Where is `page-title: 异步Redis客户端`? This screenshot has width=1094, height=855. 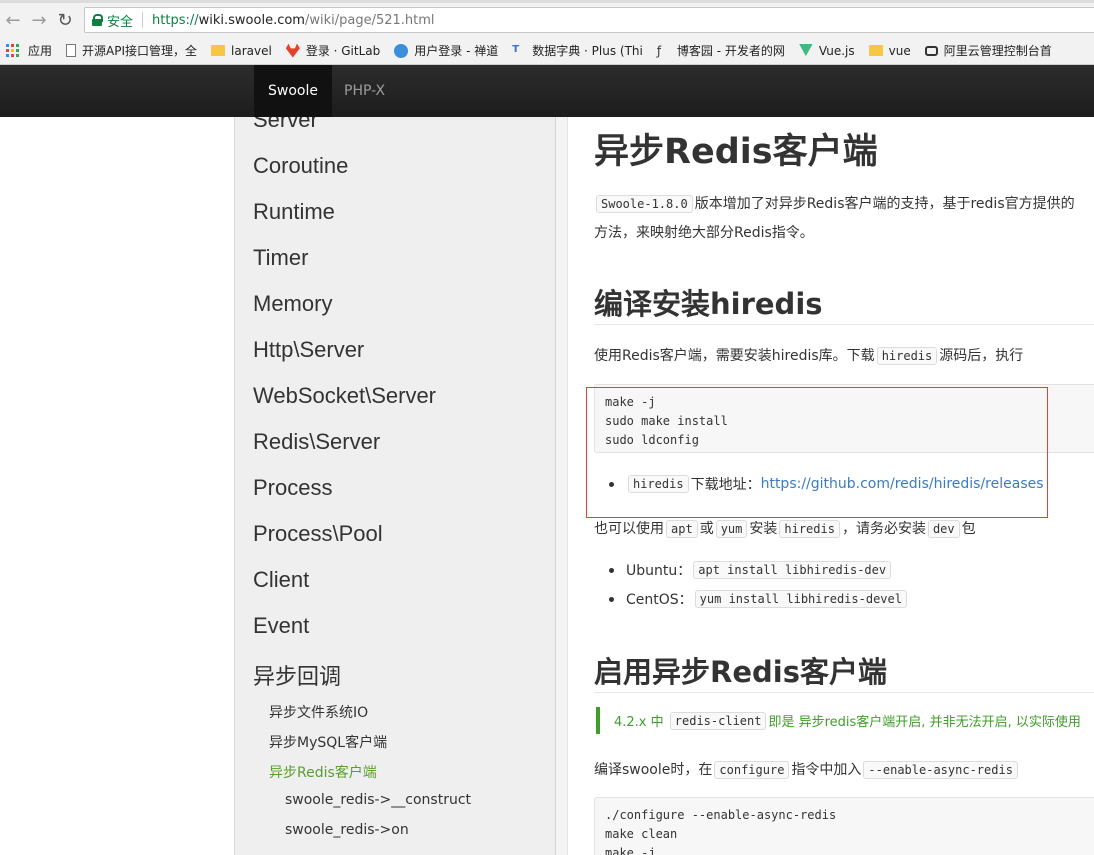 page-title: 异步Redis客户端 is located at coordinates (736, 152).